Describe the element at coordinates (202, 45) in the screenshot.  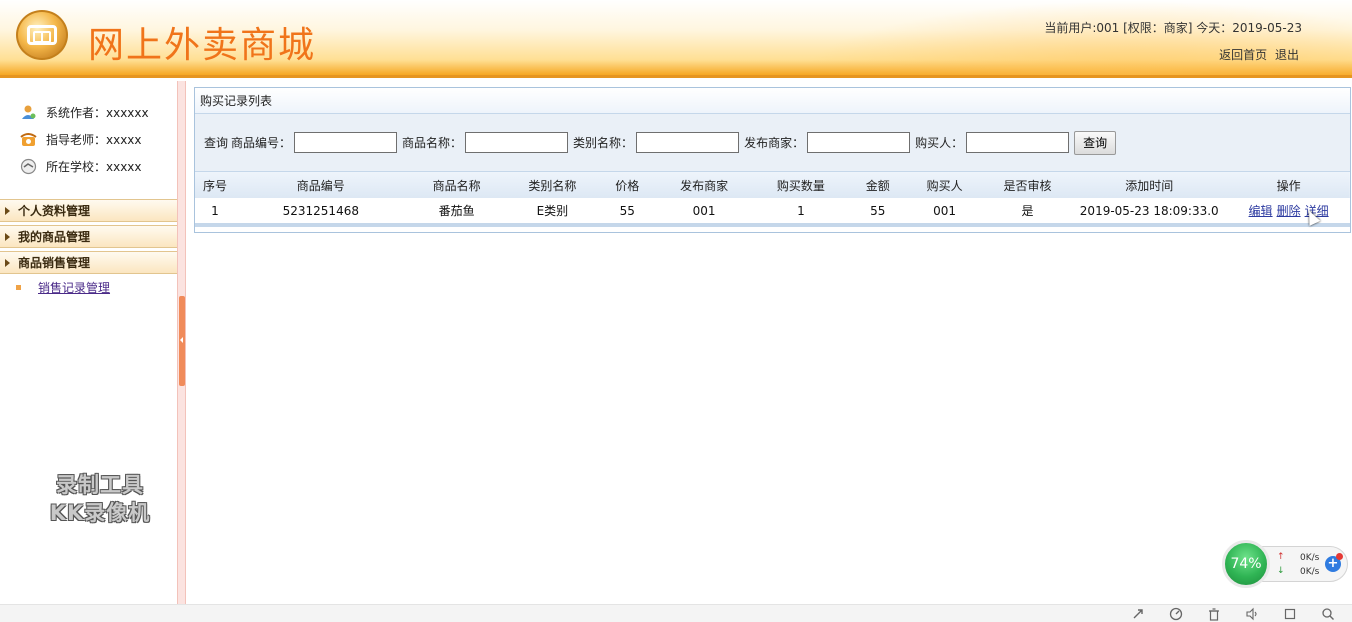
I see `site-title: 网上外卖商城` at that location.